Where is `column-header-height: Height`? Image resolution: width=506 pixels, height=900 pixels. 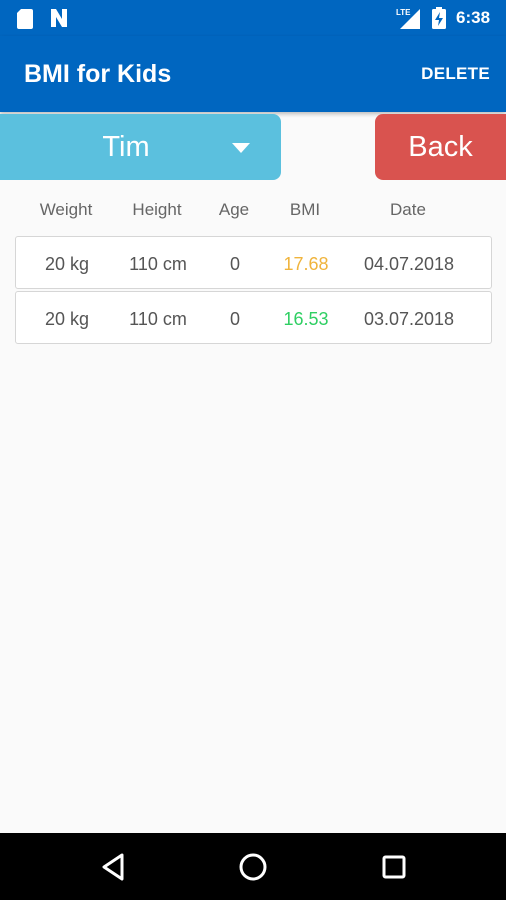 column-header-height: Height is located at coordinates (157, 209).